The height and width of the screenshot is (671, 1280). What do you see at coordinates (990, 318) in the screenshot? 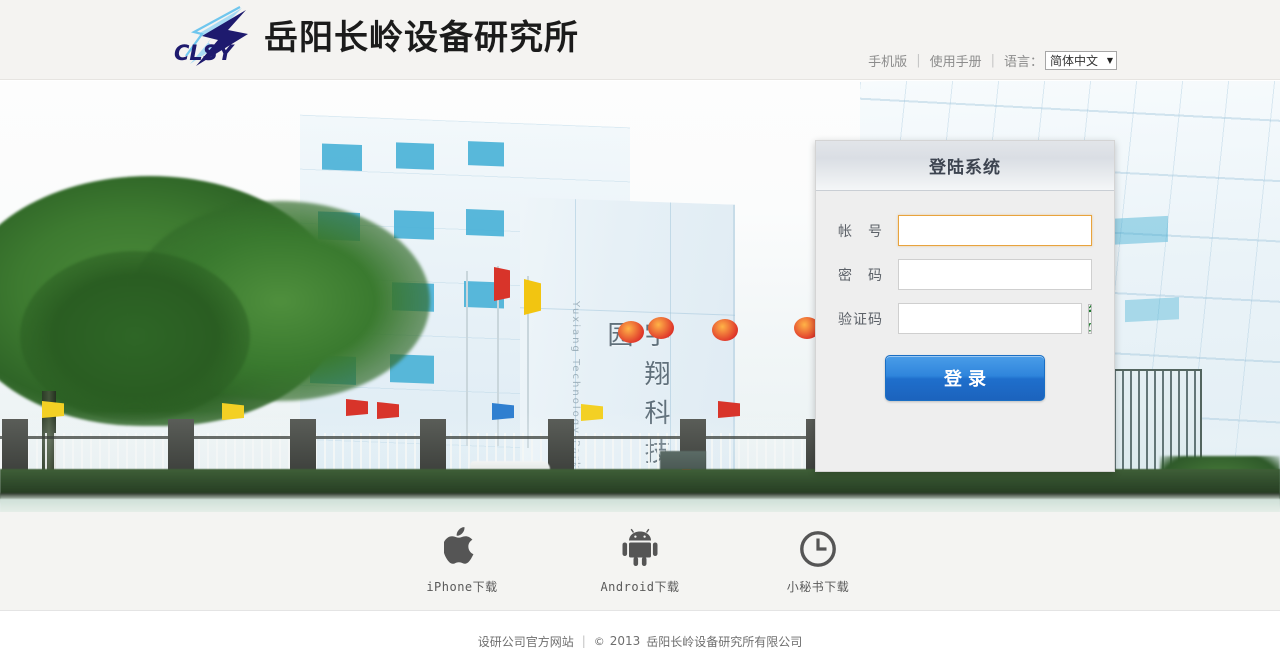
I see `captcha-input` at bounding box center [990, 318].